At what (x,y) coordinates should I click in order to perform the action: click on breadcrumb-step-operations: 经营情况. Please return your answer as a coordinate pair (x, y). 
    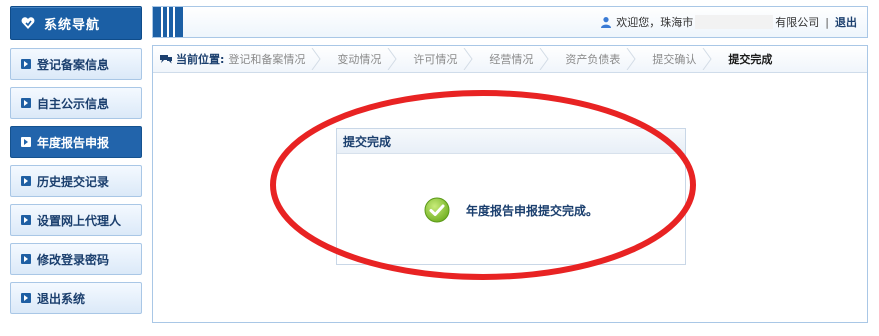
    Looking at the image, I should click on (527, 59).